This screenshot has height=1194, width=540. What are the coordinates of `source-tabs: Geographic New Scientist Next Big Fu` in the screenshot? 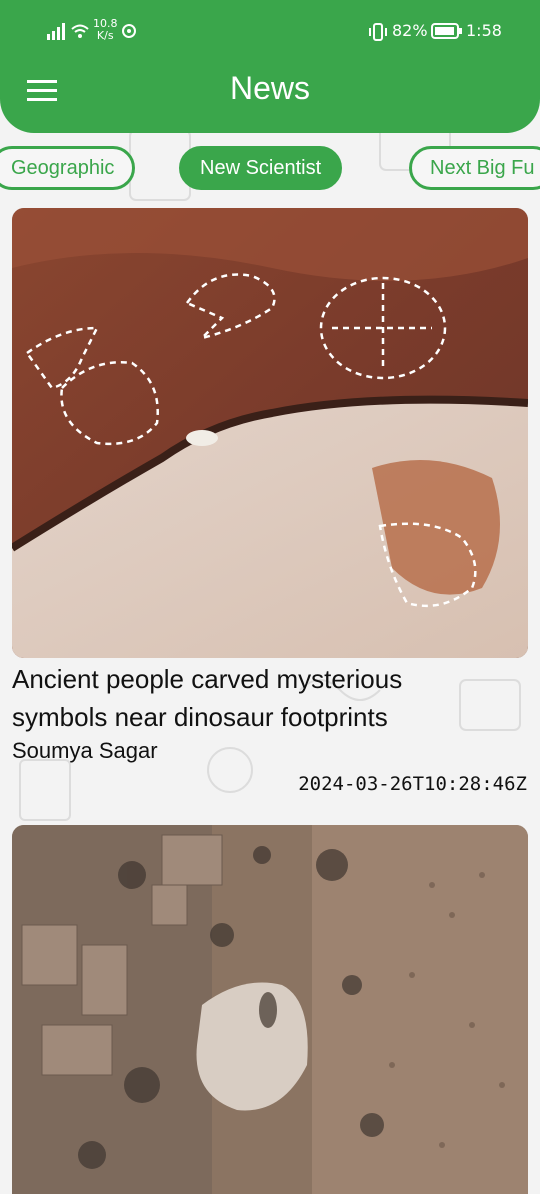 It's located at (270, 170).